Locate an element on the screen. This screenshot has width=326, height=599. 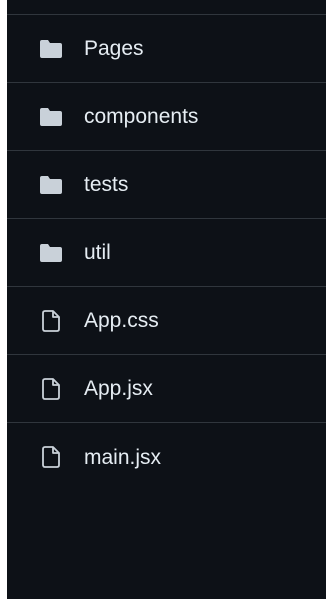
file-name: App.css is located at coordinates (121, 320).